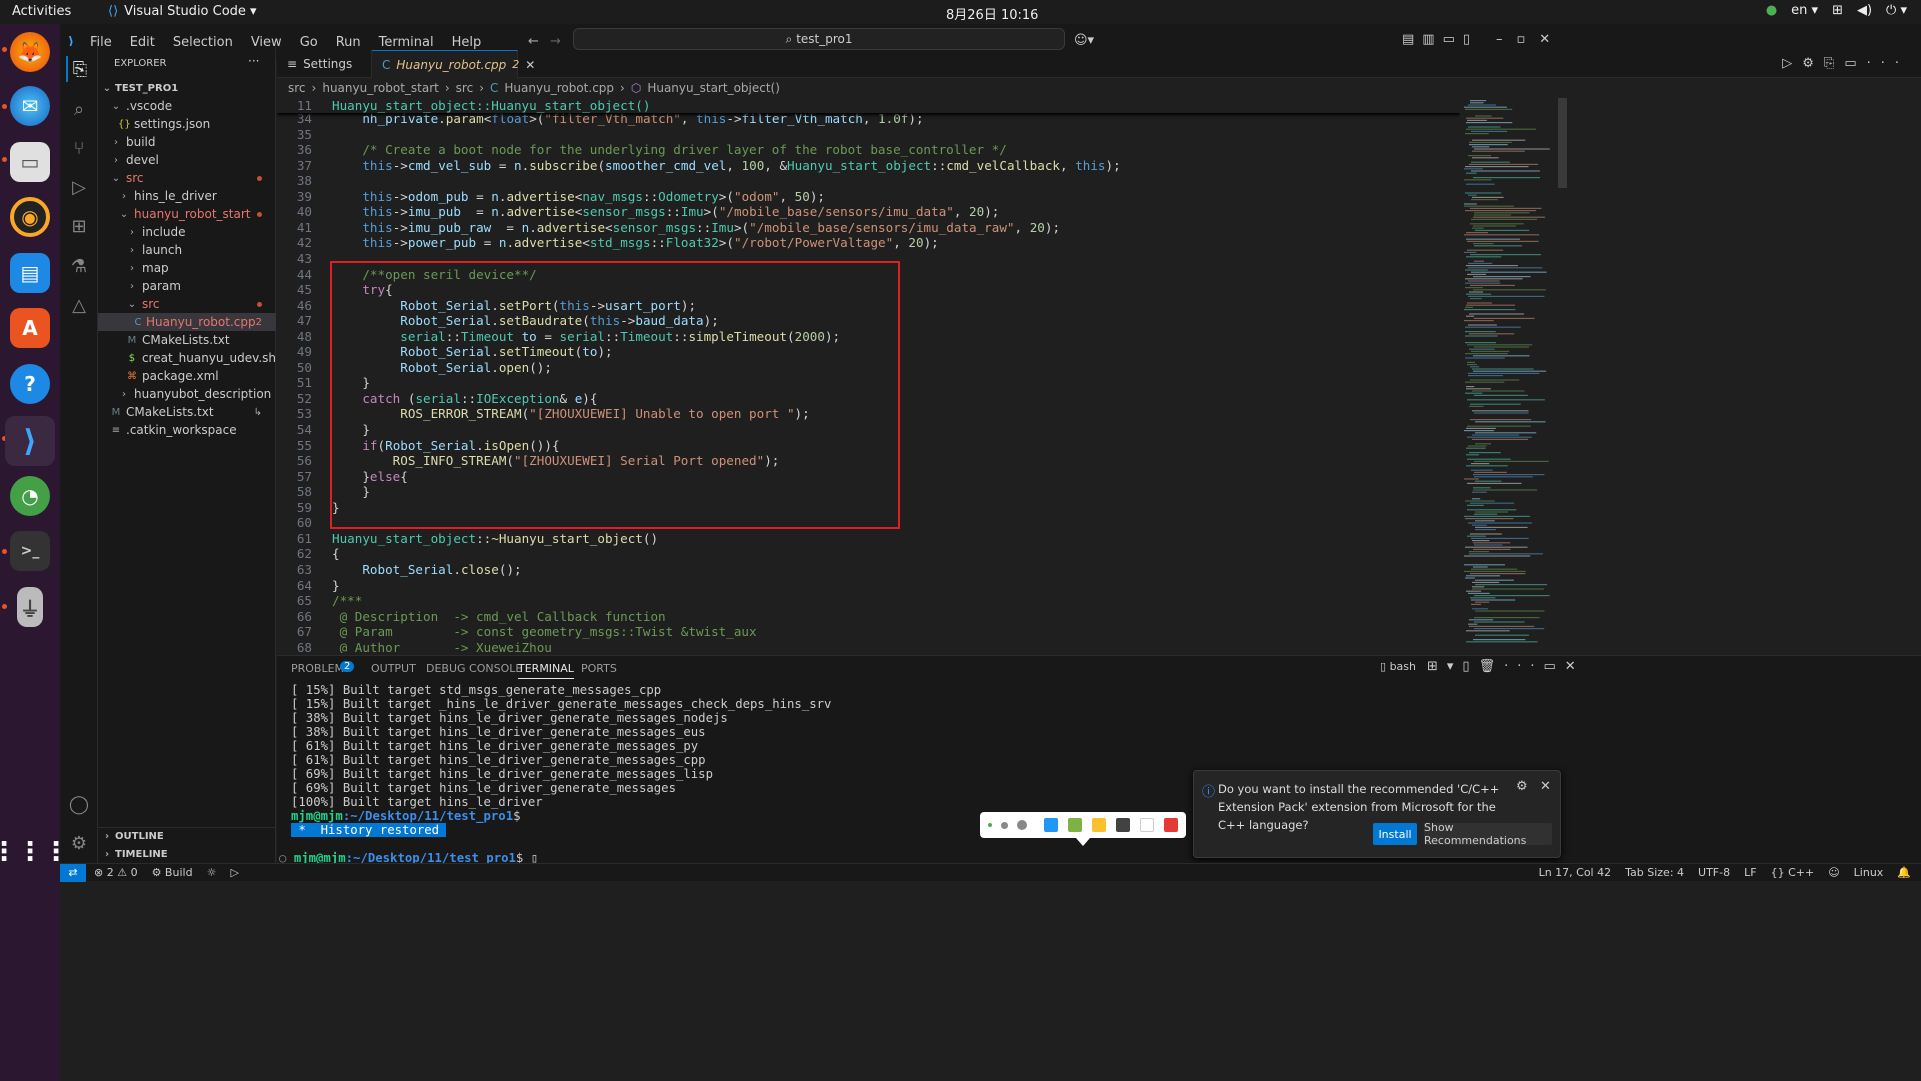  Describe the element at coordinates (533, 41) in the screenshot. I see `back-arrow-icon: ←` at that location.